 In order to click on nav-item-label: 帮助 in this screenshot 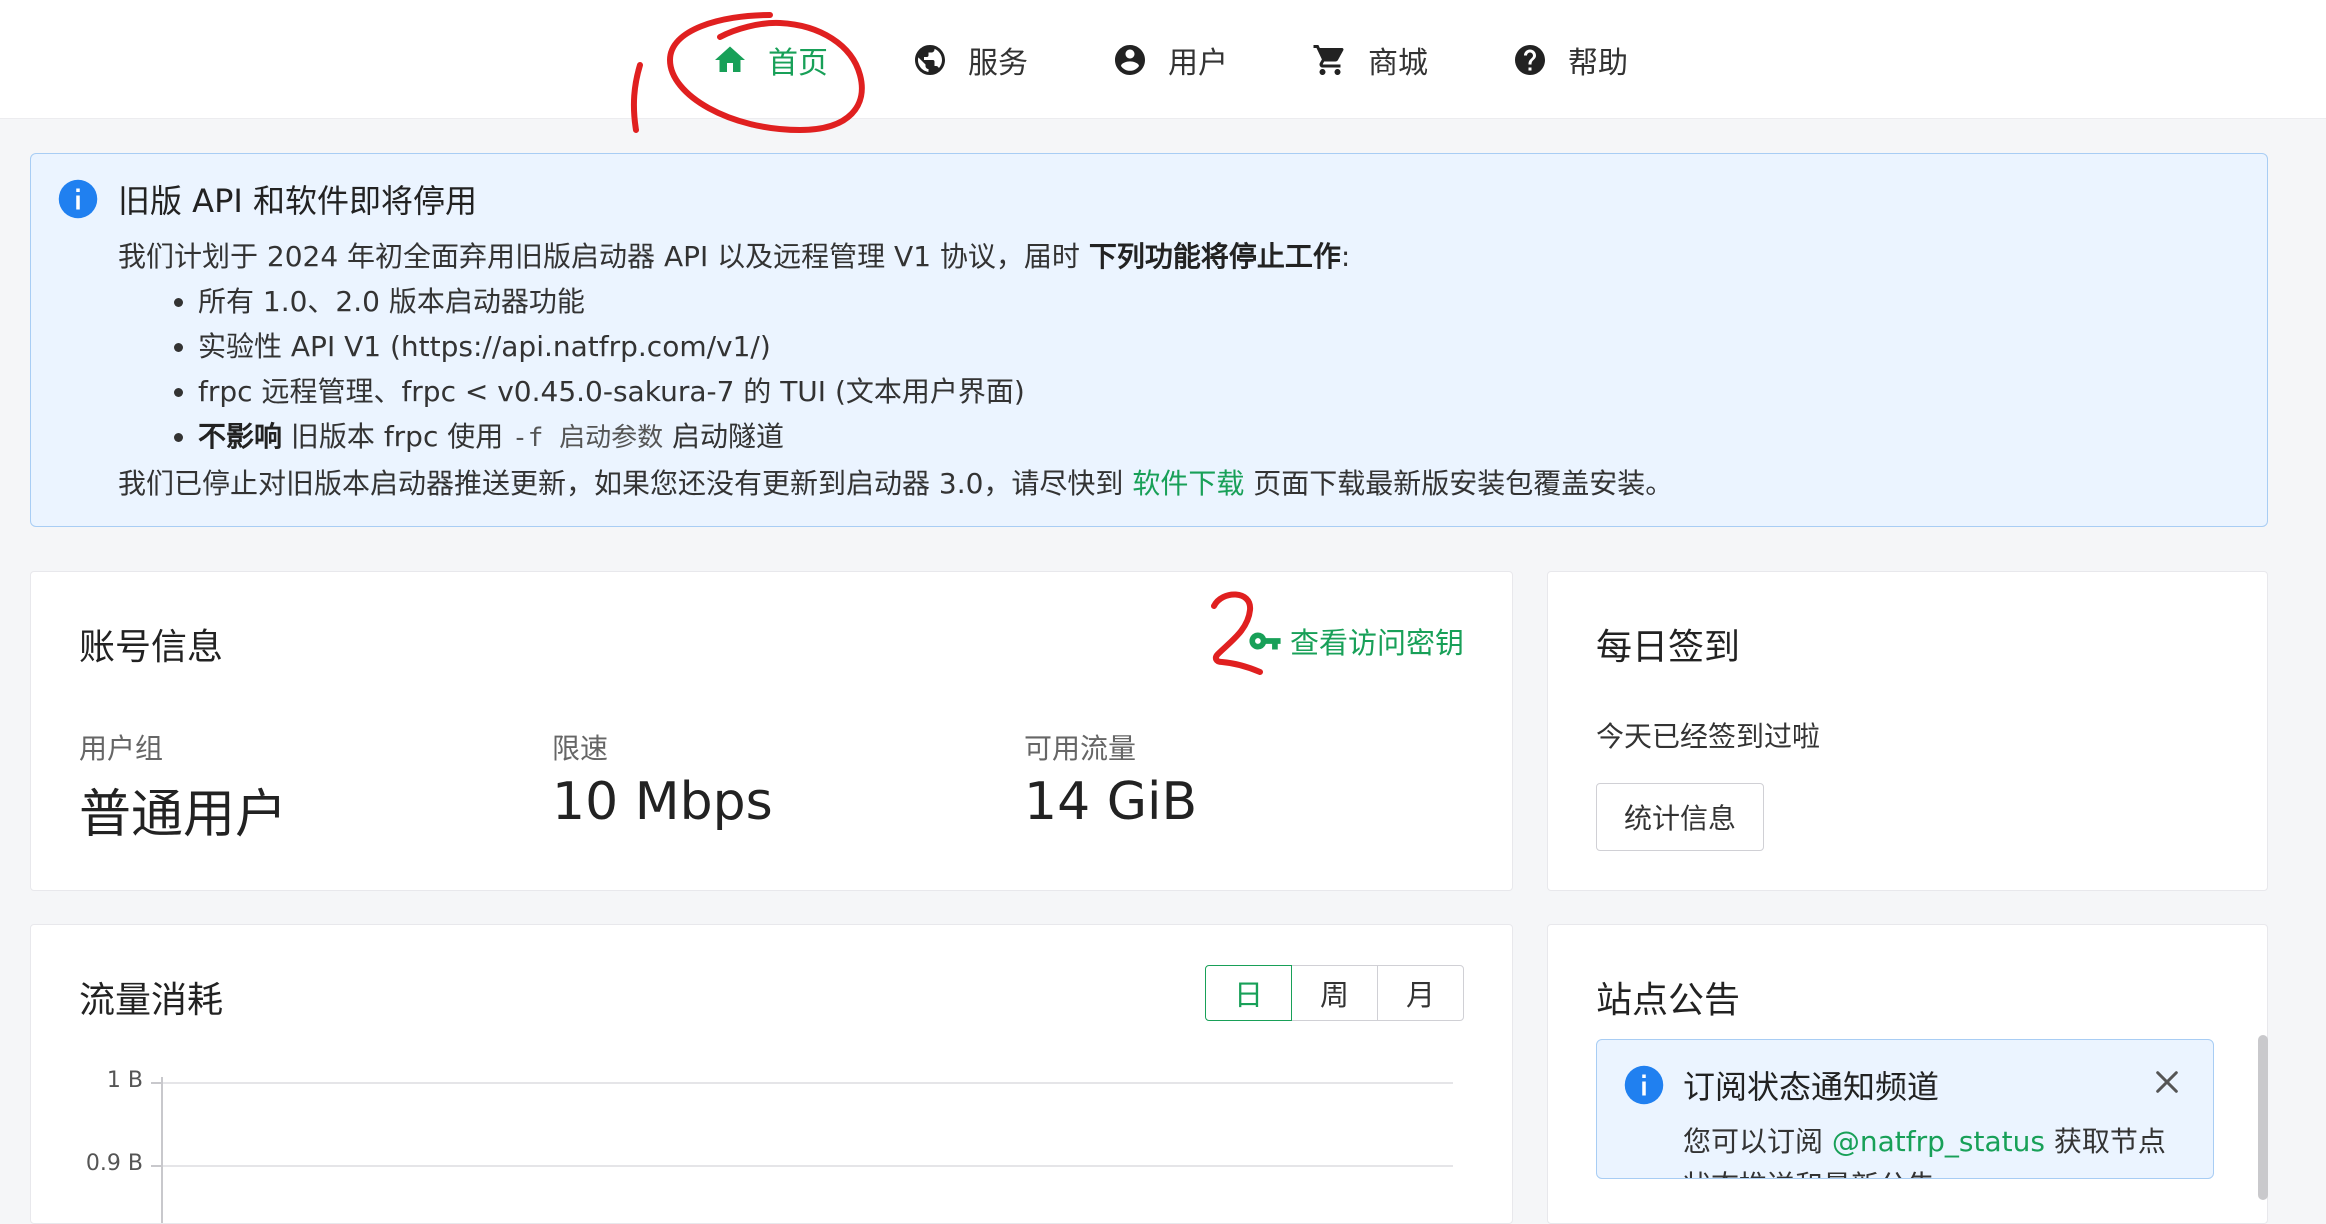, I will do `click(1598, 63)`.